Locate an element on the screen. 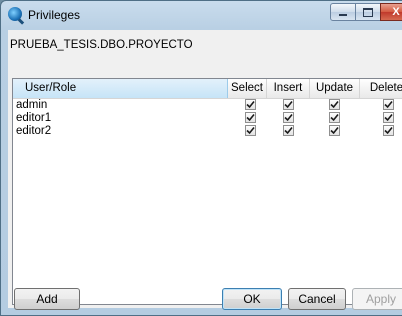  minimize-icon is located at coordinates (343, 15).